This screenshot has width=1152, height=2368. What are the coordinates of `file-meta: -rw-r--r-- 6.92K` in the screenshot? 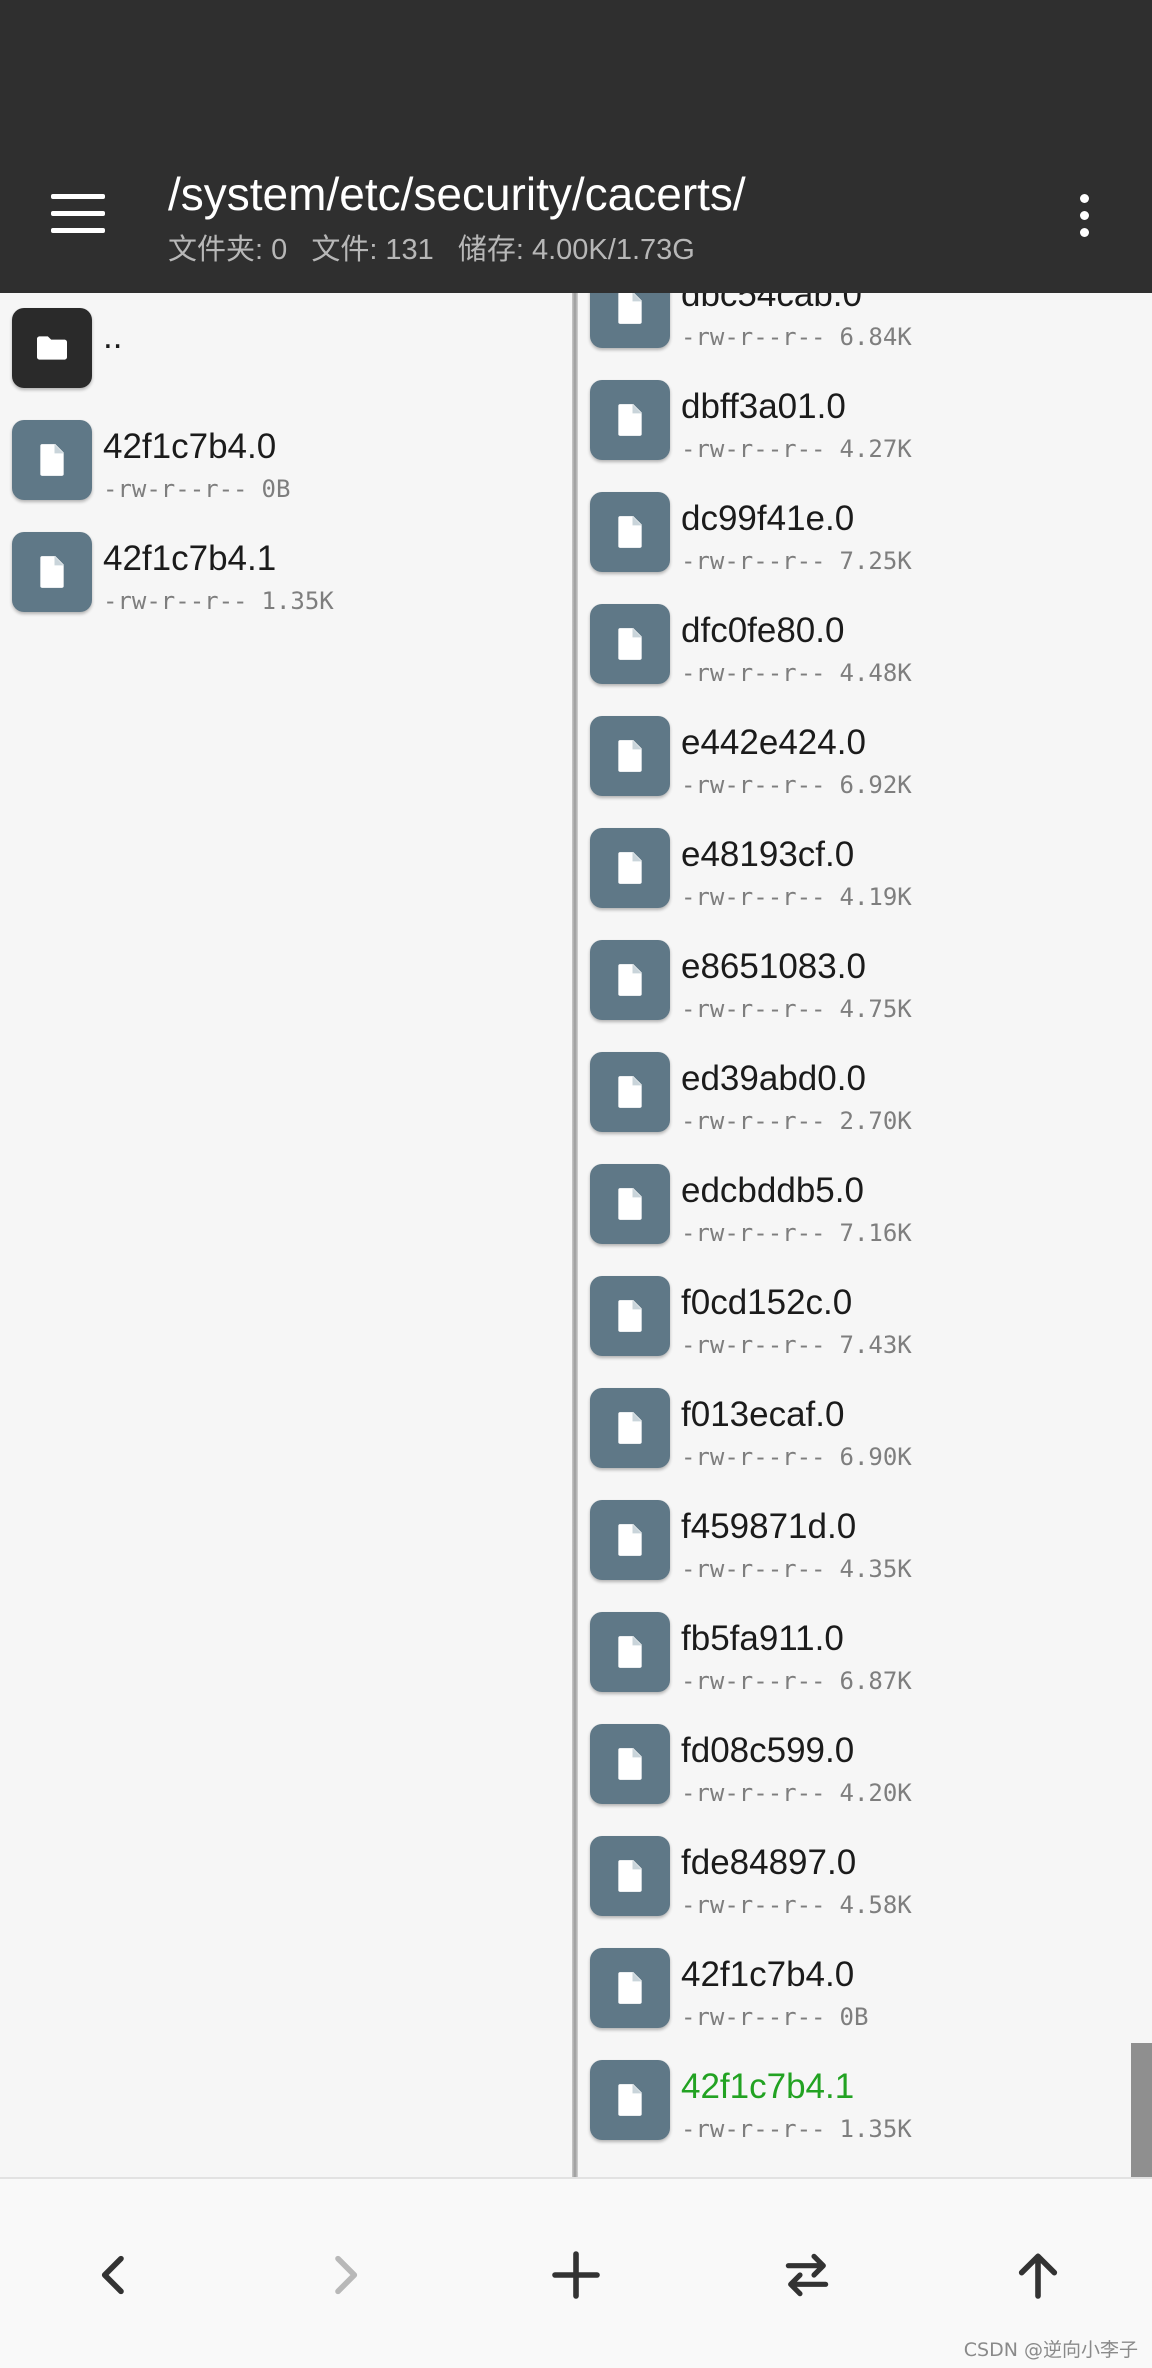 It's located at (796, 785).